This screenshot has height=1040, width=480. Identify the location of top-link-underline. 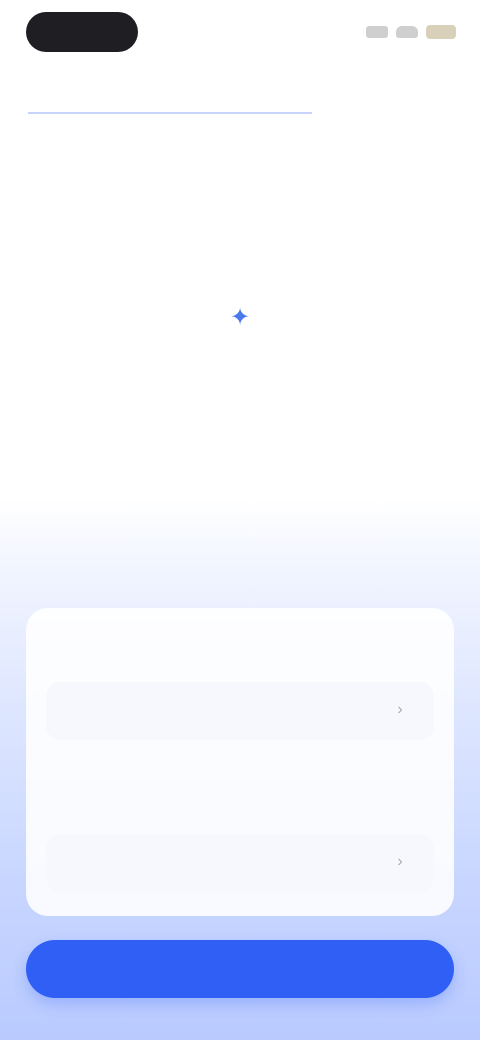
(170, 113).